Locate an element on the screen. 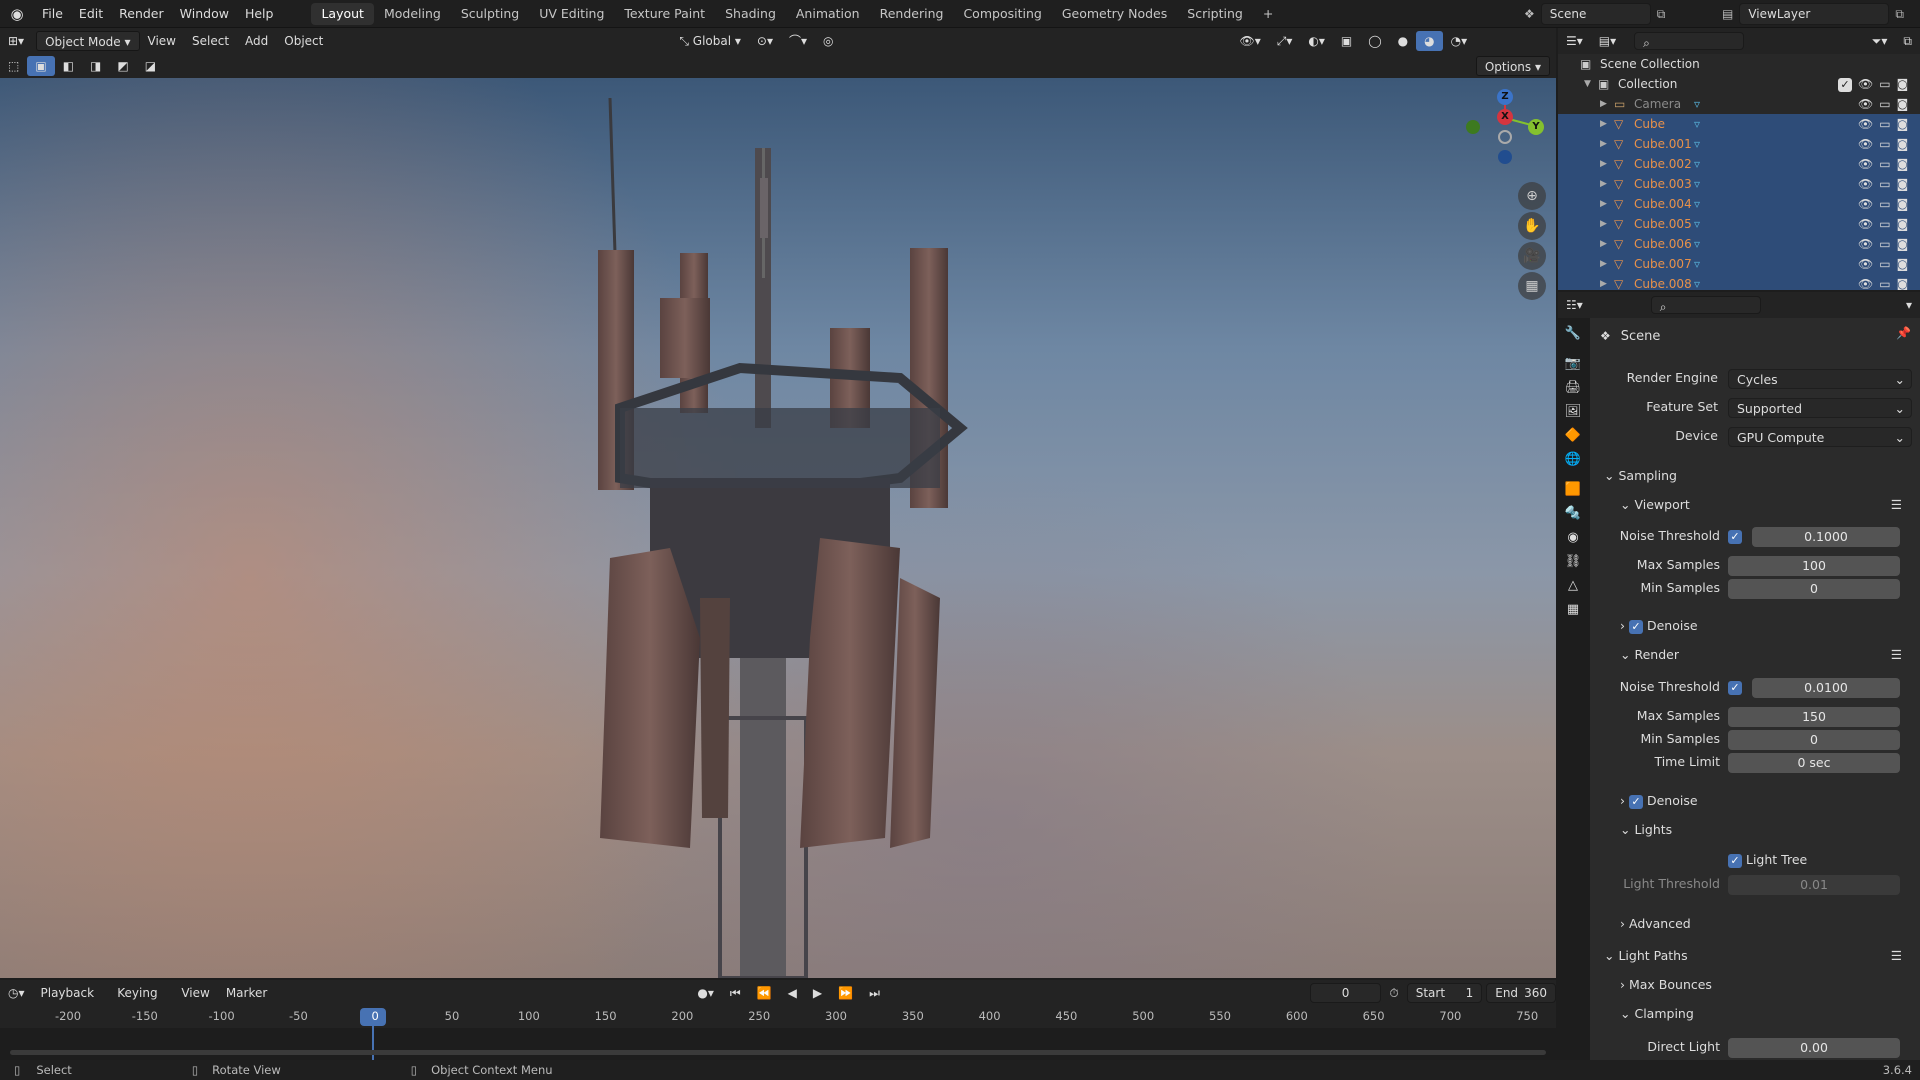 The image size is (1920, 1080). menu-view: View is located at coordinates (162, 41).